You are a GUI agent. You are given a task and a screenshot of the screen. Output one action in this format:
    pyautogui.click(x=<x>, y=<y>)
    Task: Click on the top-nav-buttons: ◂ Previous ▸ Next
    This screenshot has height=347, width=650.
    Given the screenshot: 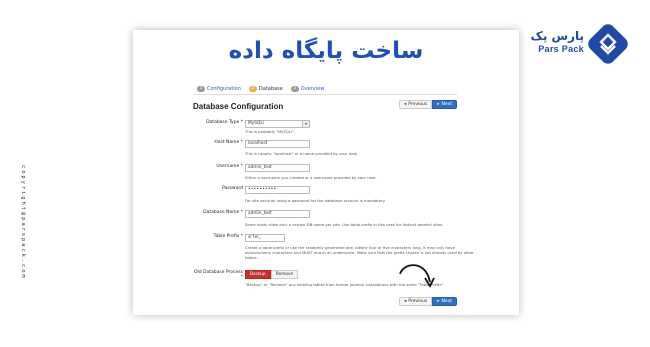 What is the action you would take?
    pyautogui.click(x=427, y=104)
    